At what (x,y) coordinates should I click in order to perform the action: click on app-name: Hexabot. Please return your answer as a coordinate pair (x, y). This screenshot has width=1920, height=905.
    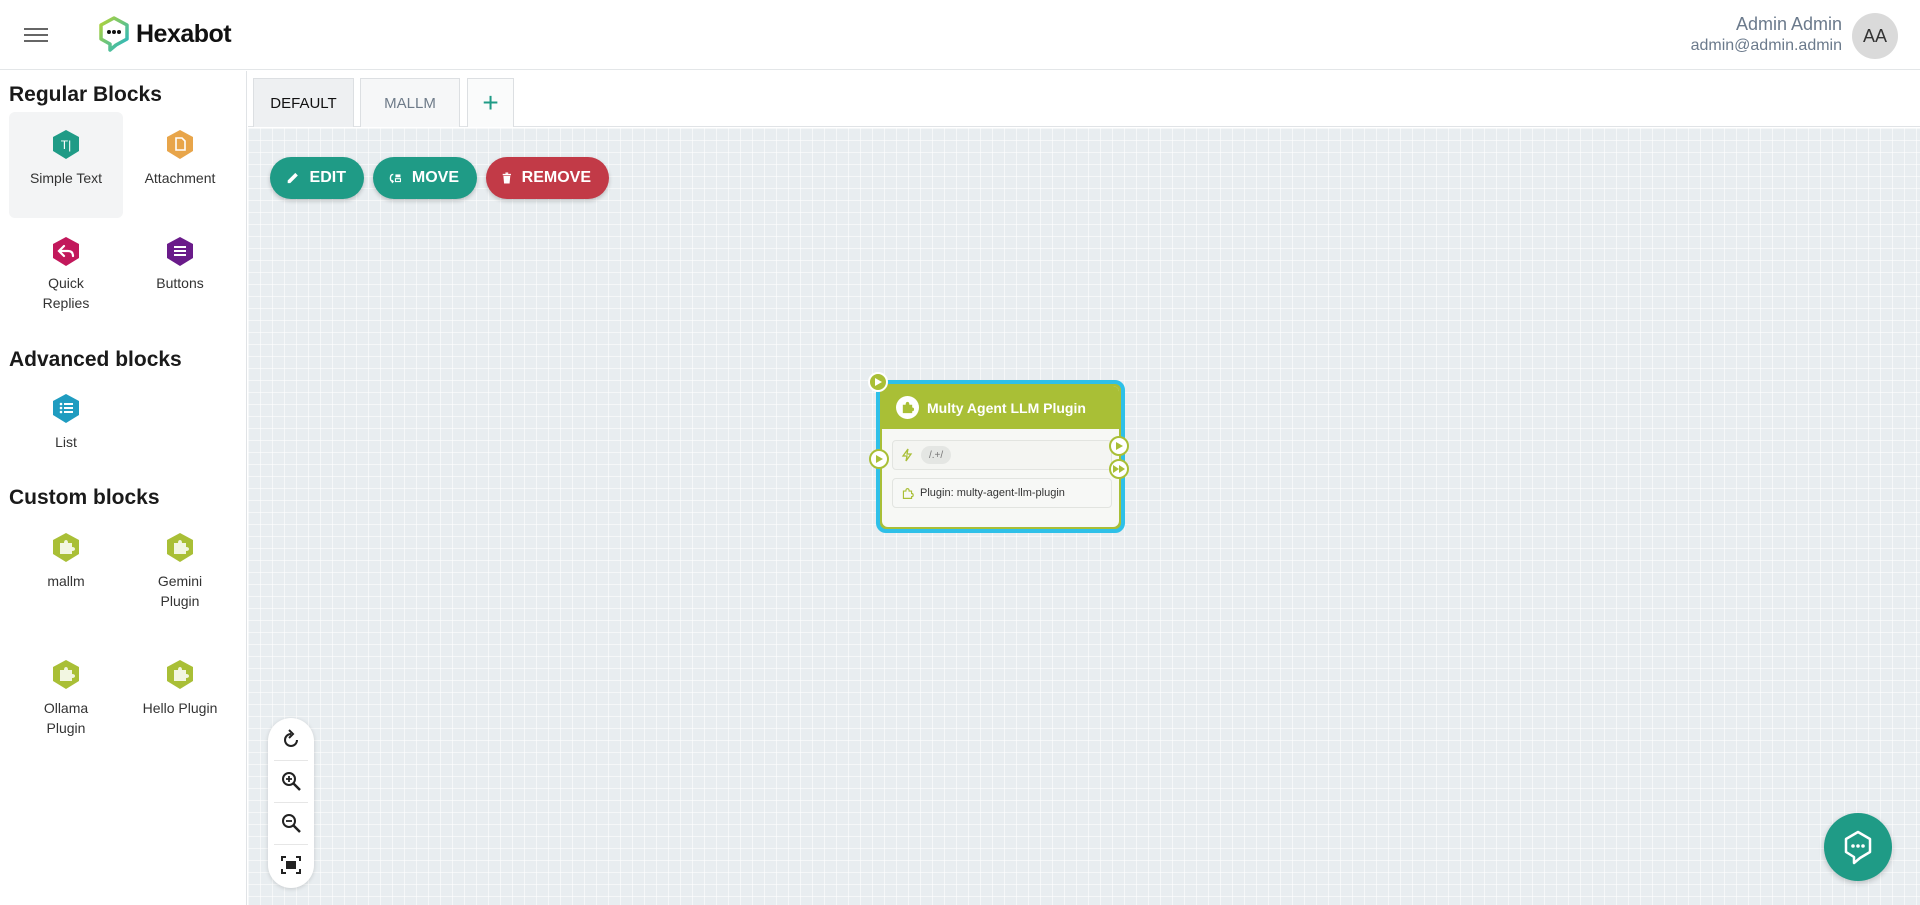
    Looking at the image, I should click on (184, 33).